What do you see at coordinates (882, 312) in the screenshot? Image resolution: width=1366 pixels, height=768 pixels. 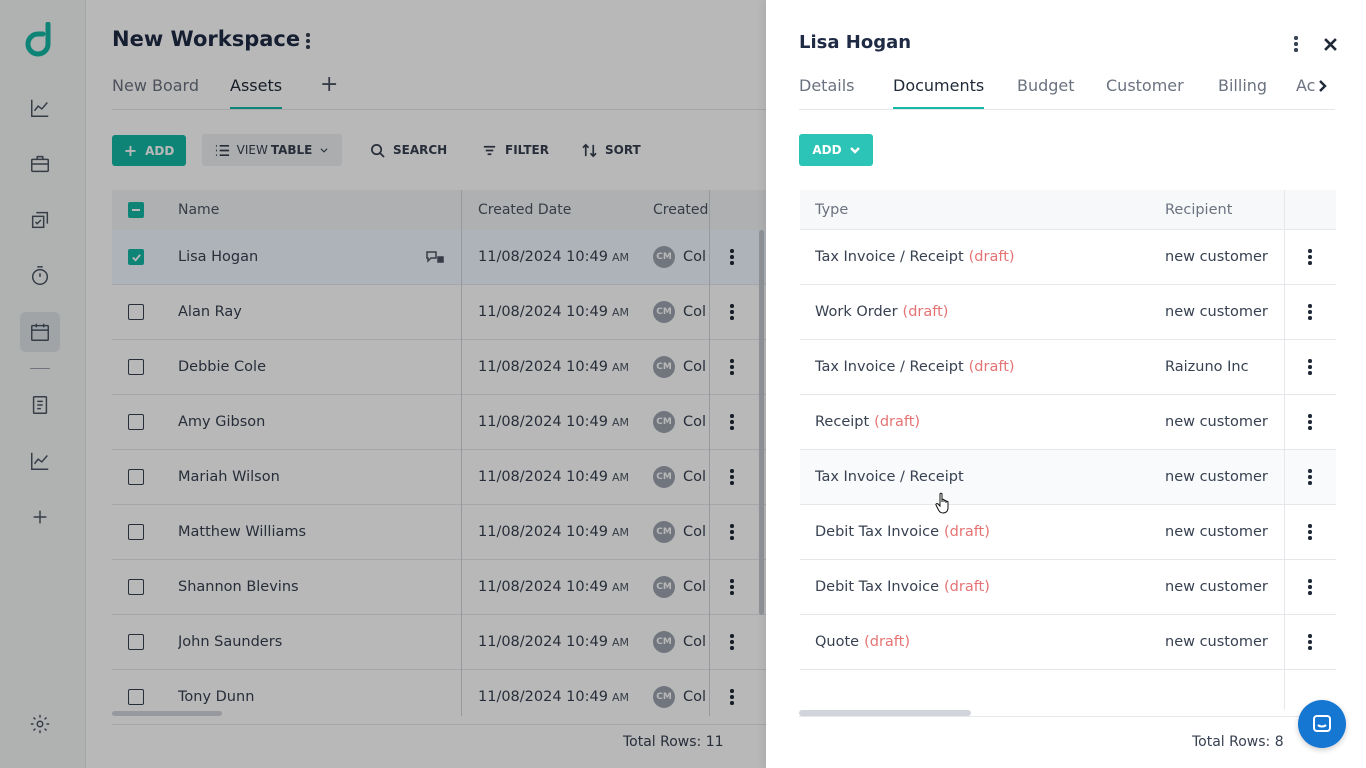 I see `document-type: Work Order (draft)` at bounding box center [882, 312].